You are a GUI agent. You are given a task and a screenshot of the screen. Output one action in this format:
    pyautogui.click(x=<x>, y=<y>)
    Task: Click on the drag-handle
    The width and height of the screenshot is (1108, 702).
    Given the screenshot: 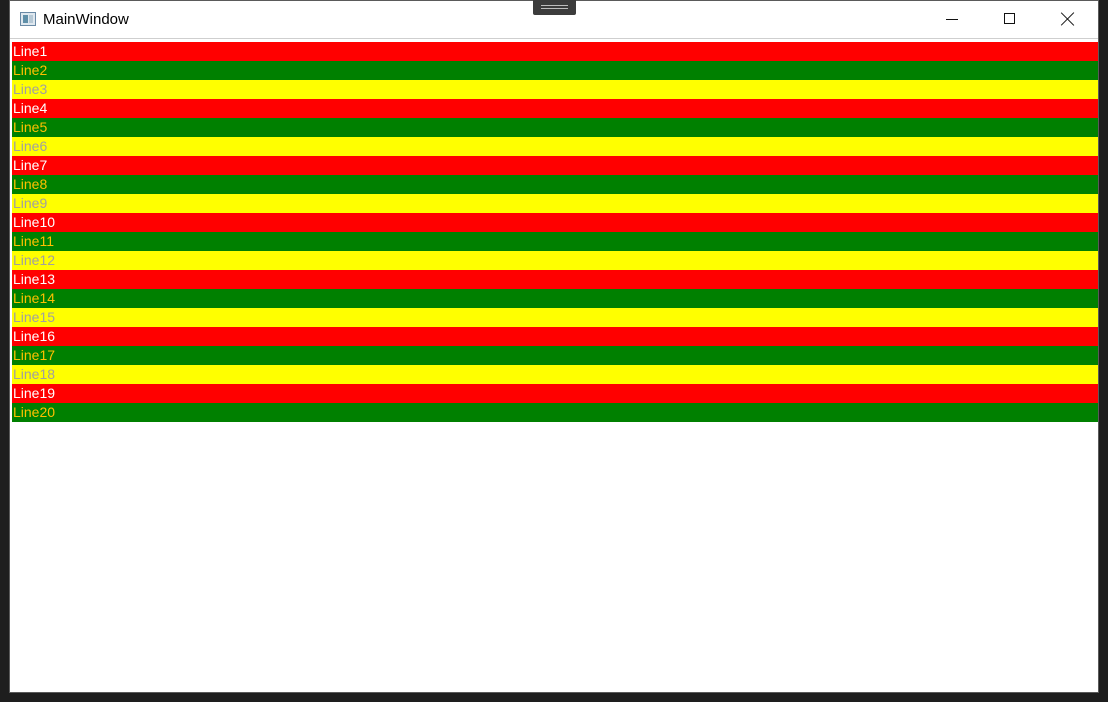 What is the action you would take?
    pyautogui.click(x=554, y=7)
    